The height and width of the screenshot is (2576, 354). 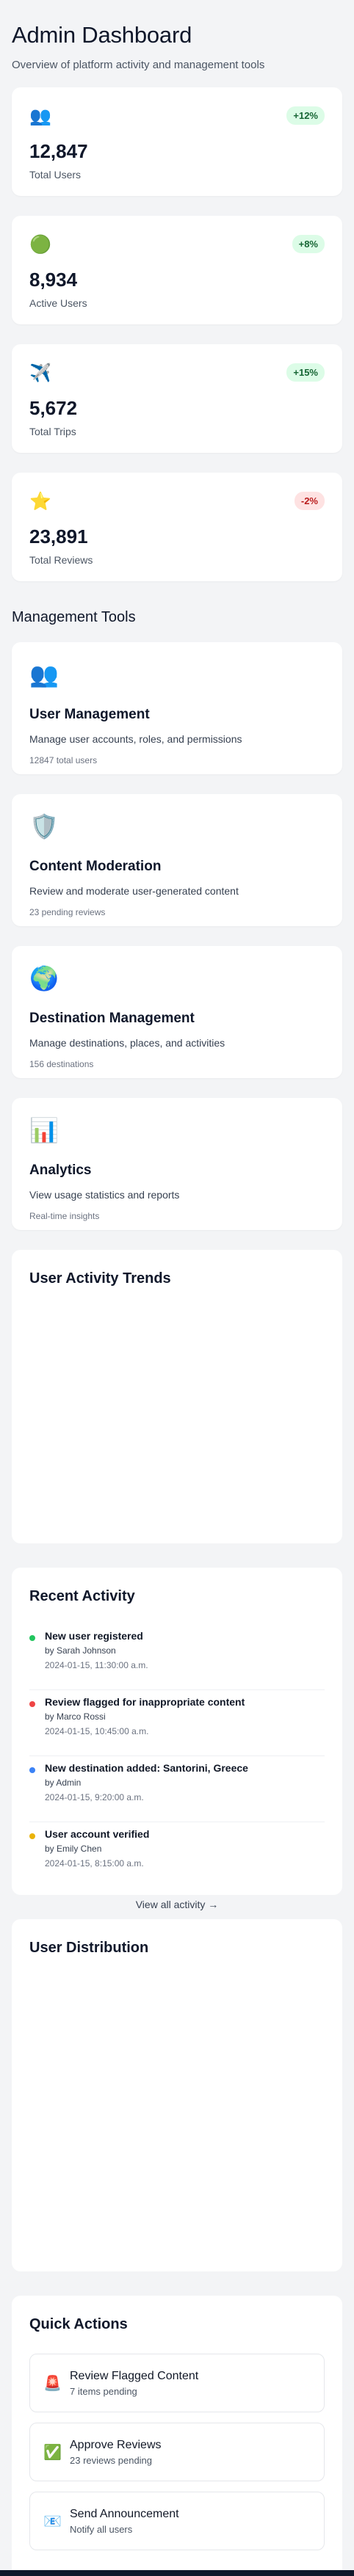 What do you see at coordinates (53, 2452) in the screenshot?
I see `check-icon: ✅` at bounding box center [53, 2452].